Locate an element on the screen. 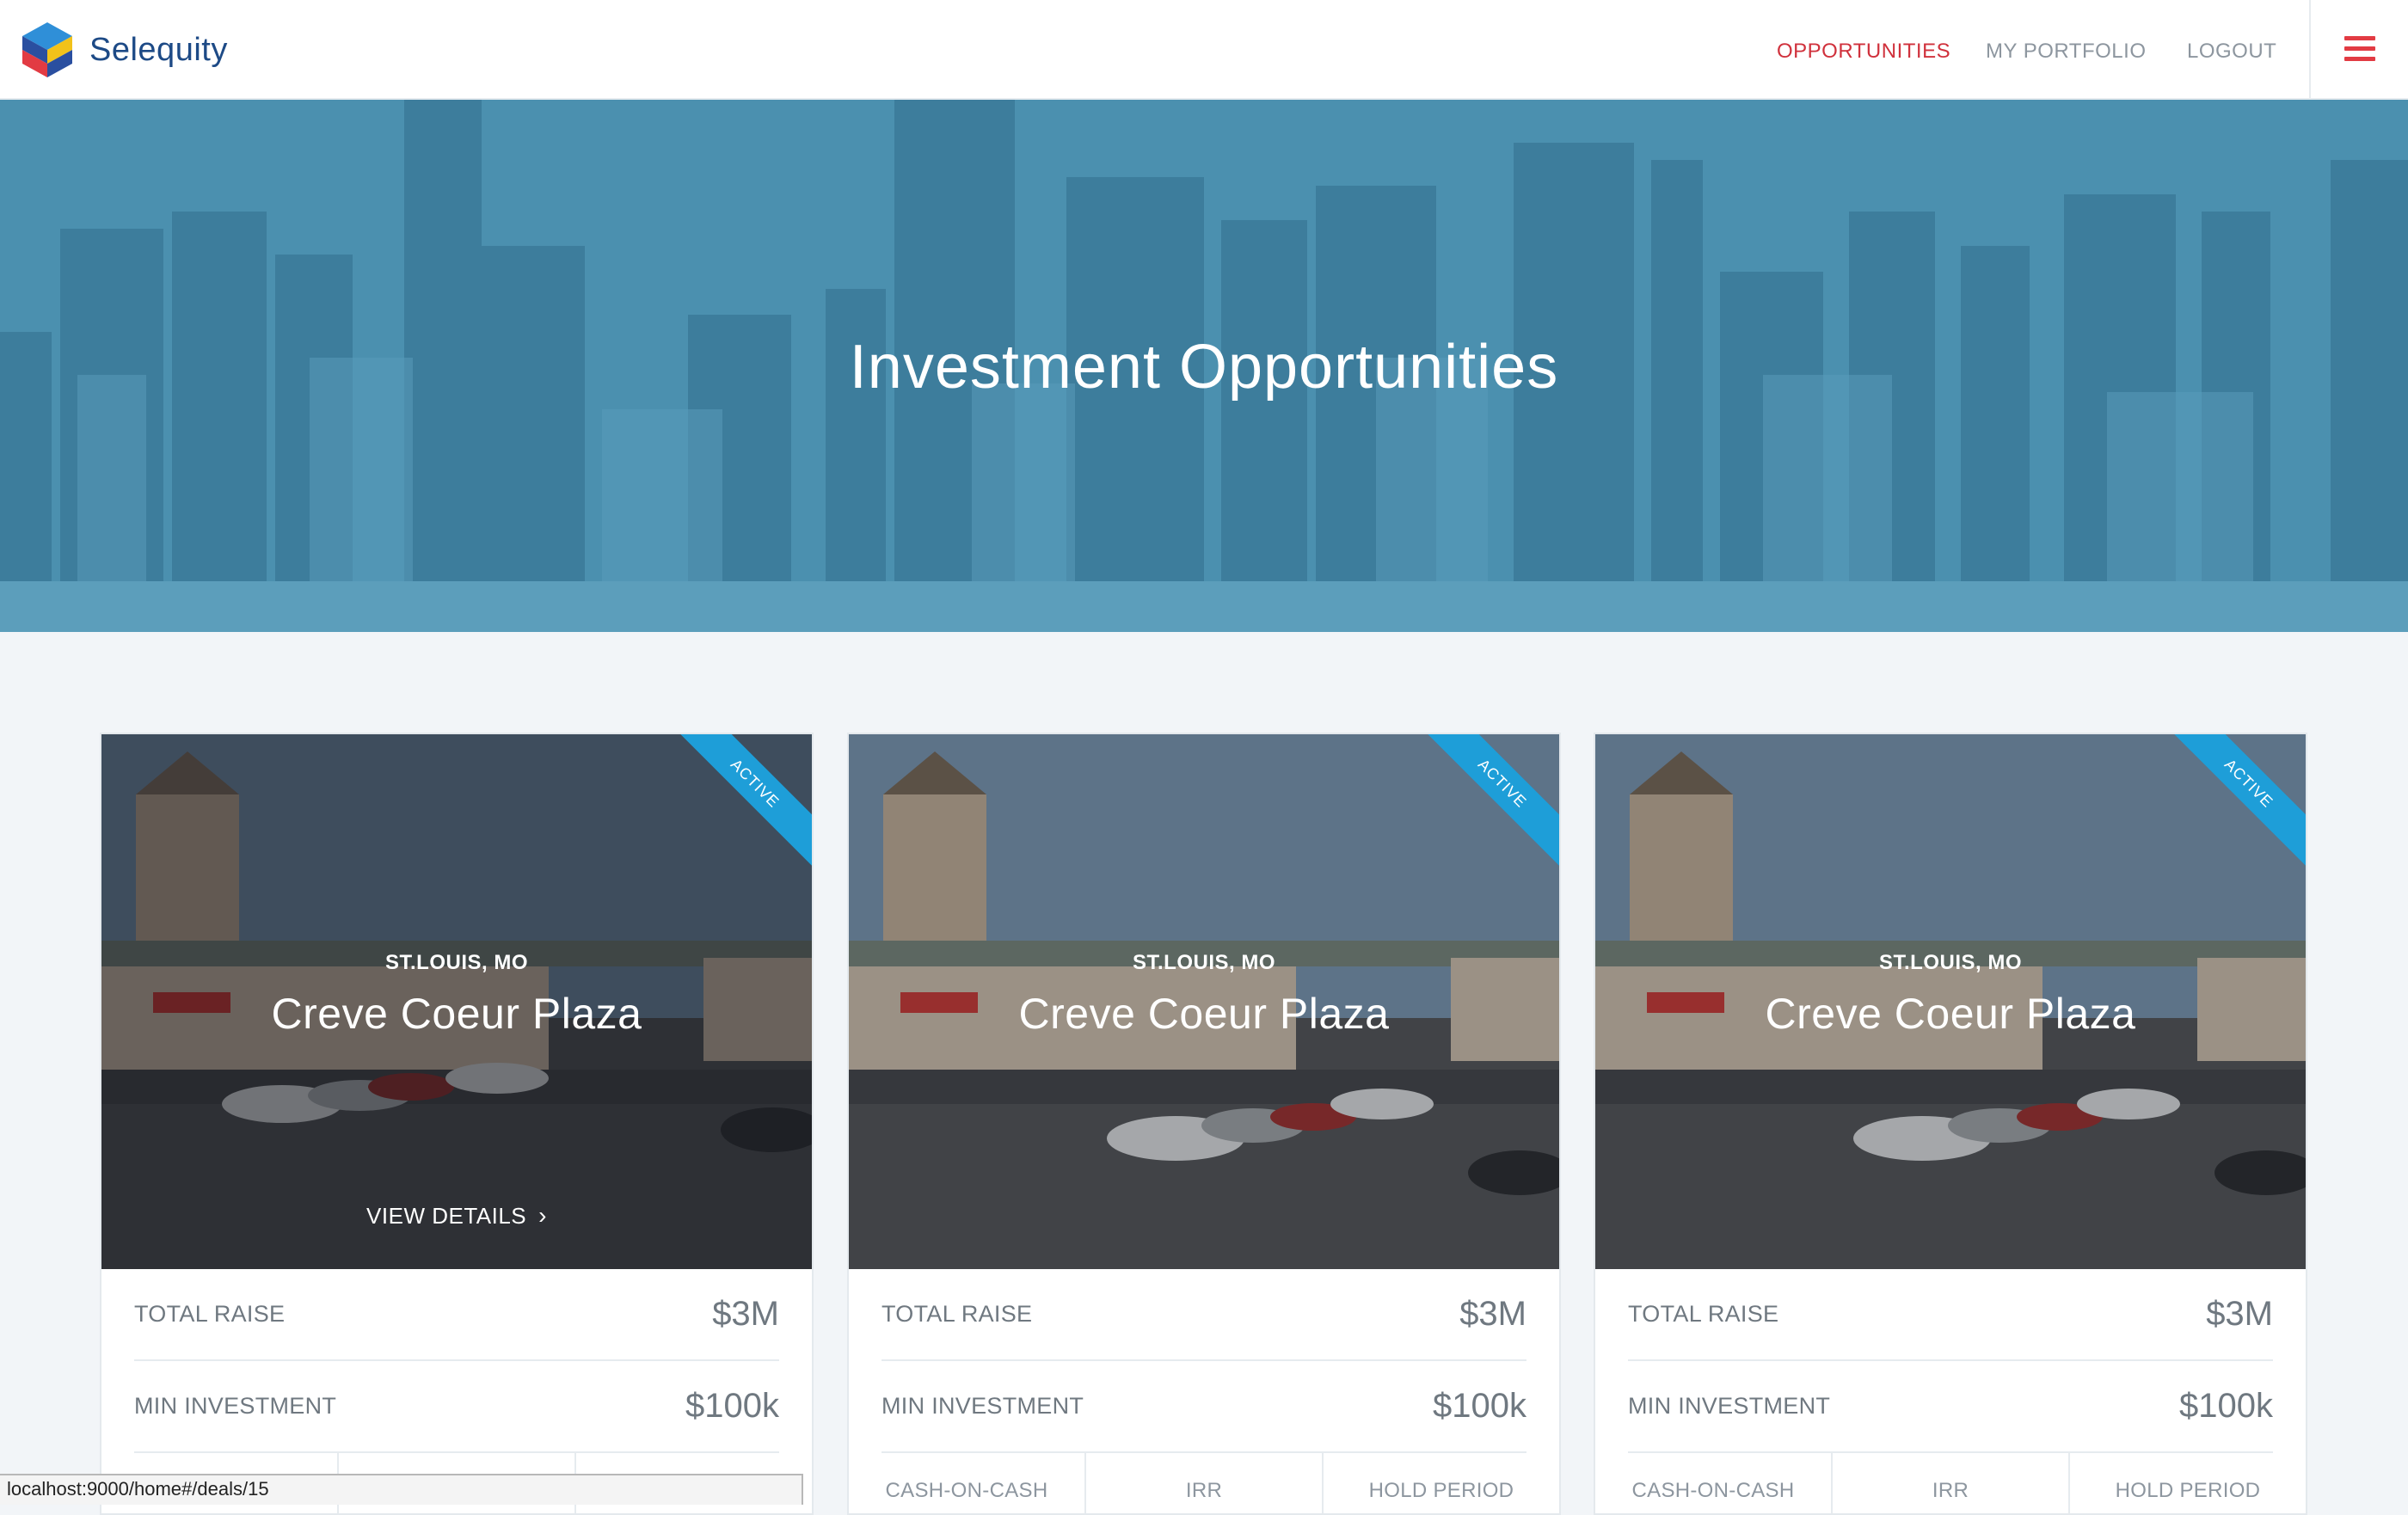 Image resolution: width=2408 pixels, height=1515 pixels. nav-opportunities: OPPORTUNITIES is located at coordinates (1863, 52).